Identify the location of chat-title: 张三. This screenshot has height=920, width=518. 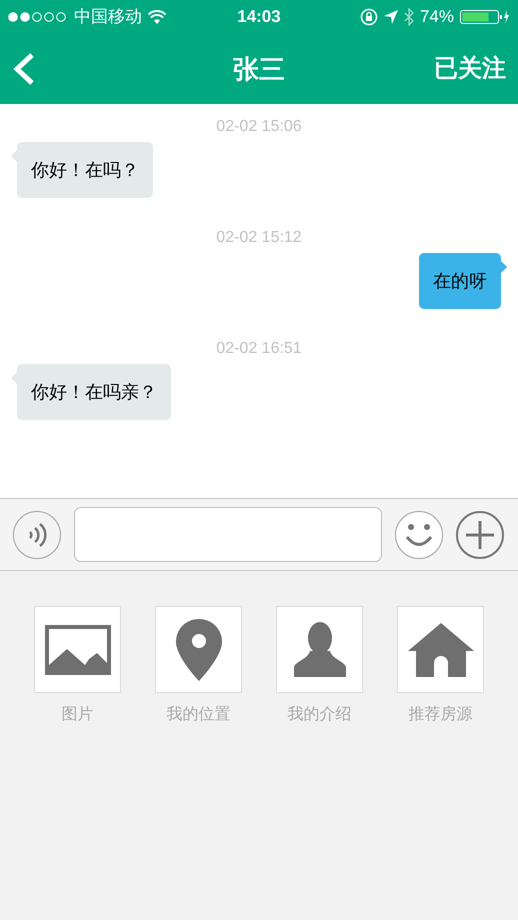
(259, 69).